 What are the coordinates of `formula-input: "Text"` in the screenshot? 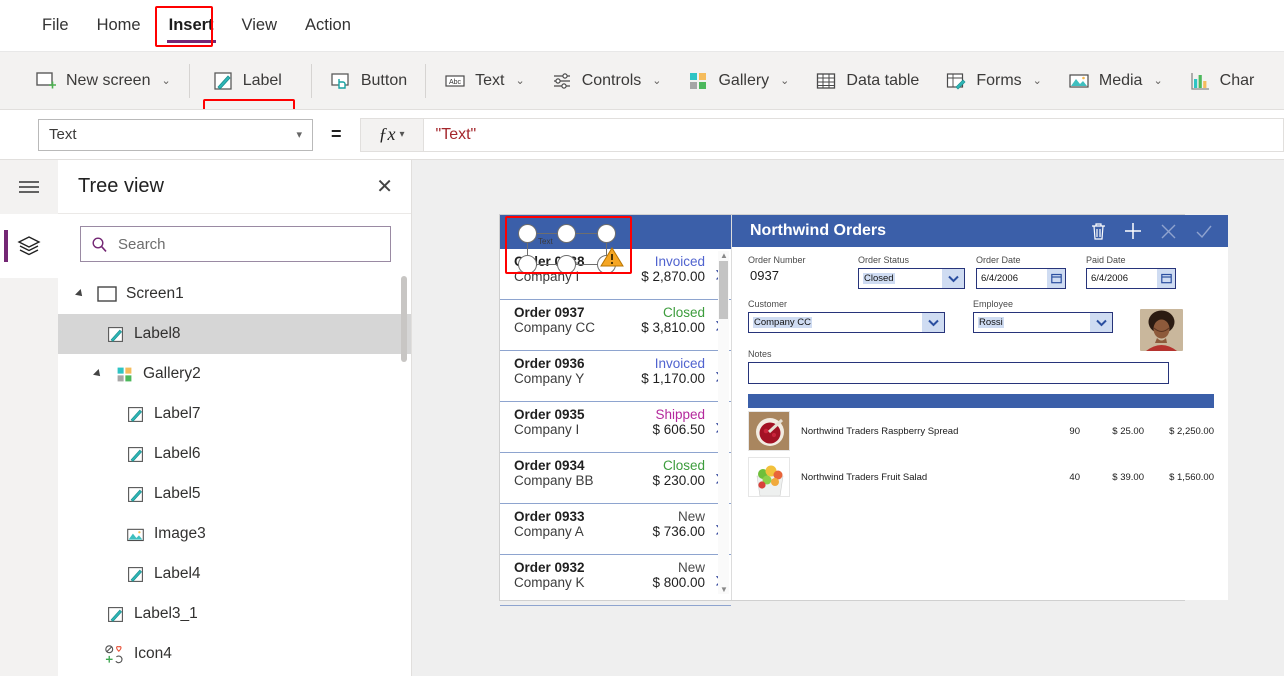 It's located at (853, 134).